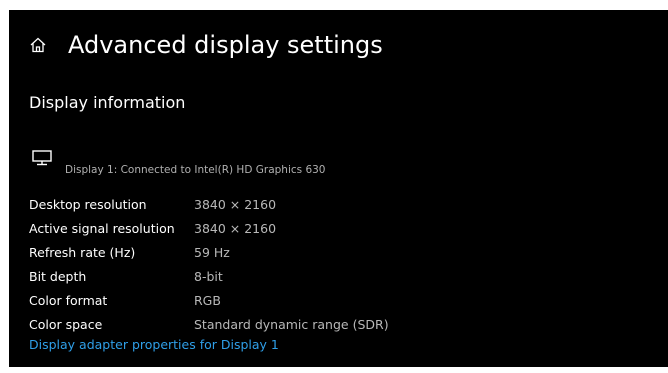 This screenshot has height=373, width=668. Describe the element at coordinates (208, 276) in the screenshot. I see `info-value: 8-bit` at that location.